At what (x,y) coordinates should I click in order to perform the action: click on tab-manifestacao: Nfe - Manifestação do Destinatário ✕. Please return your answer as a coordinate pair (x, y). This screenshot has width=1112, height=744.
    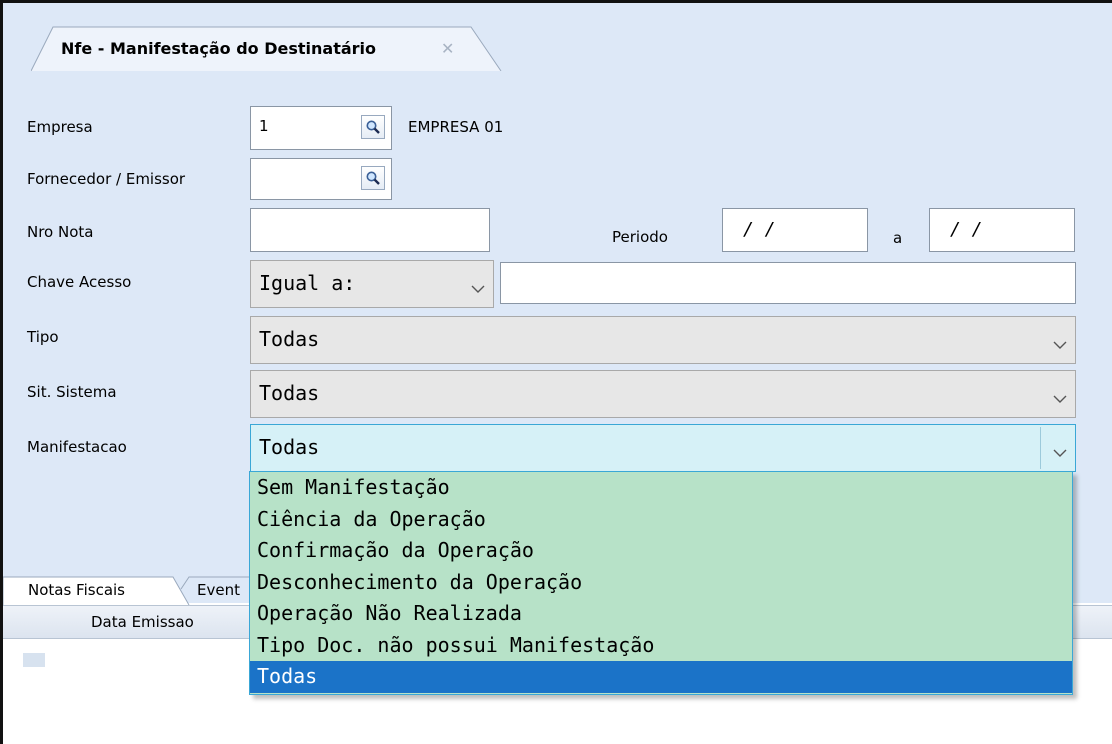
    Looking at the image, I should click on (266, 48).